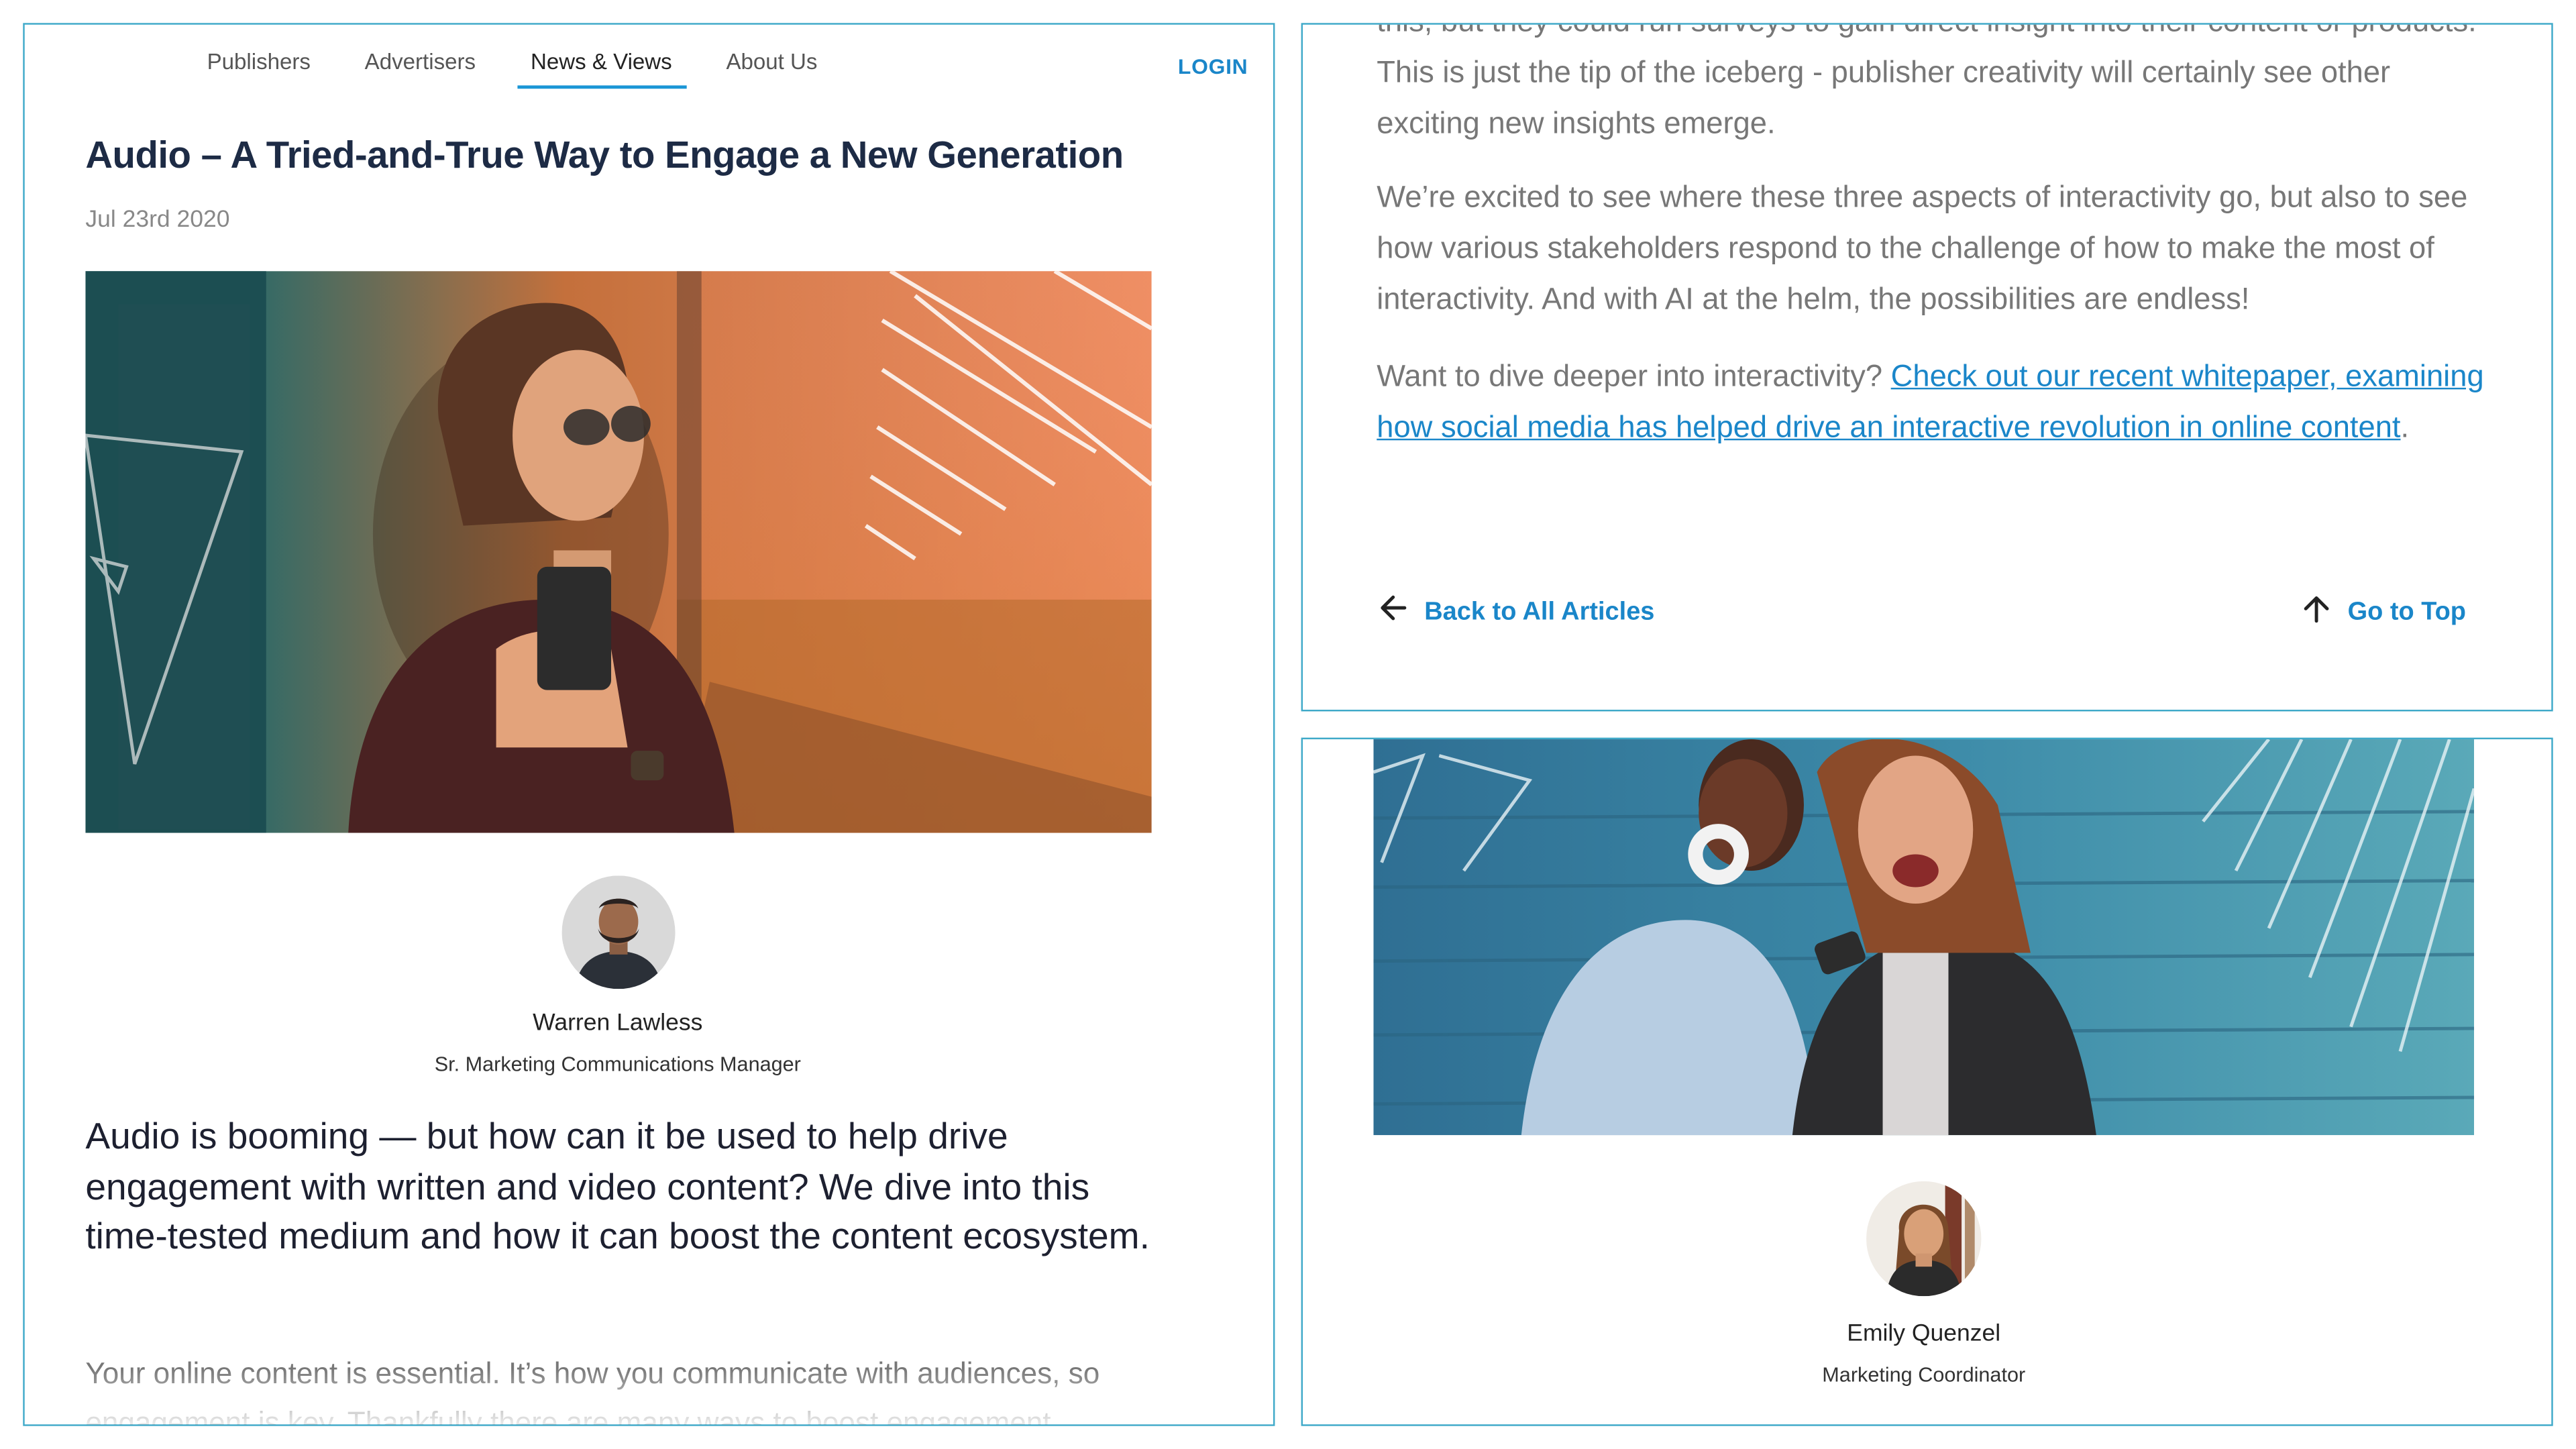 This screenshot has height=1449, width=2576. I want to click on author-role: Marketing Coordinator, so click(1924, 1375).